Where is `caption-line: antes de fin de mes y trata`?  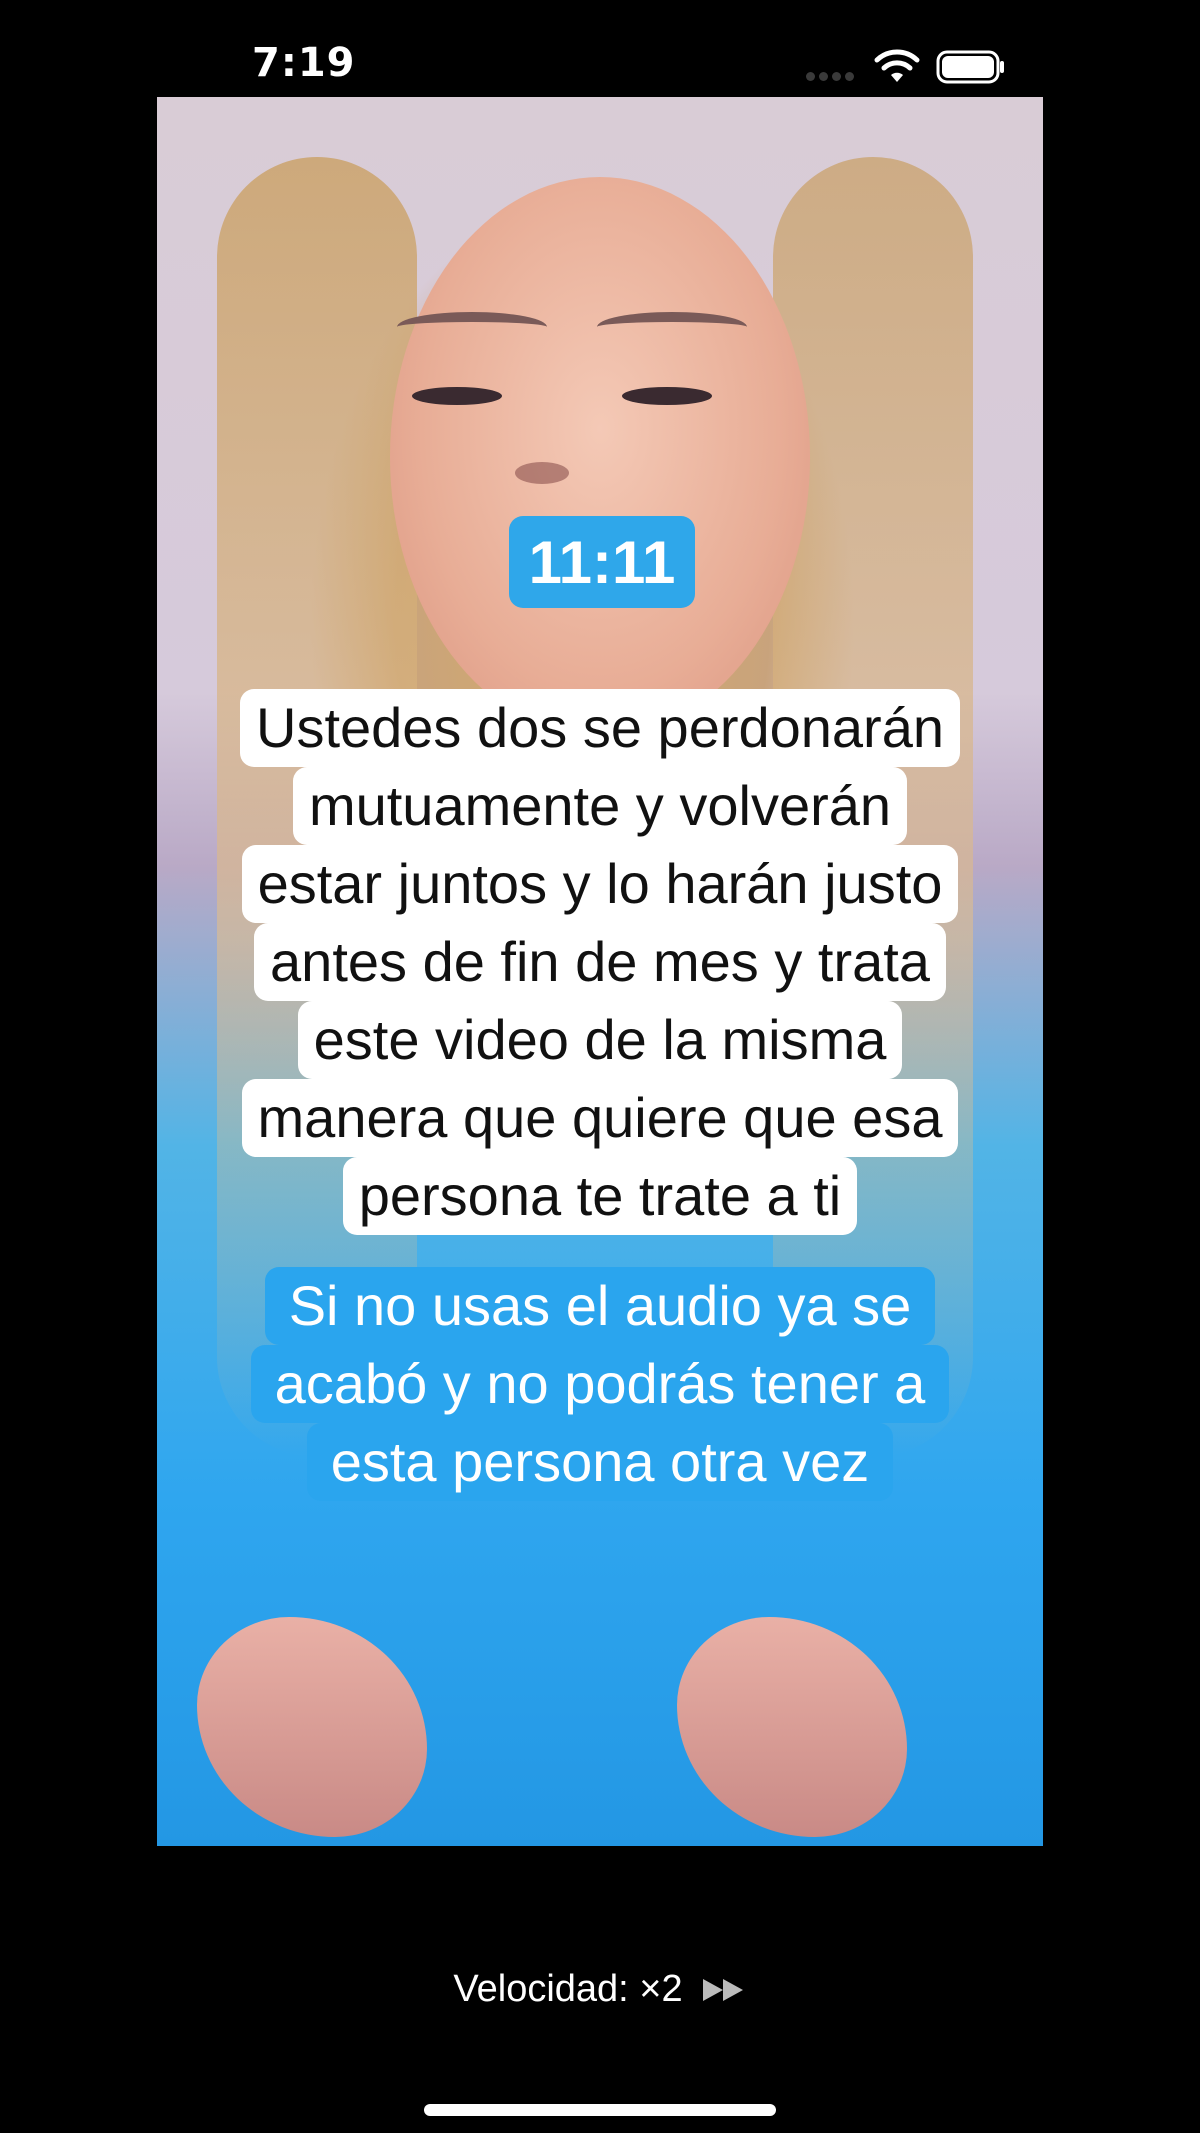 caption-line: antes de fin de mes y trata is located at coordinates (600, 962).